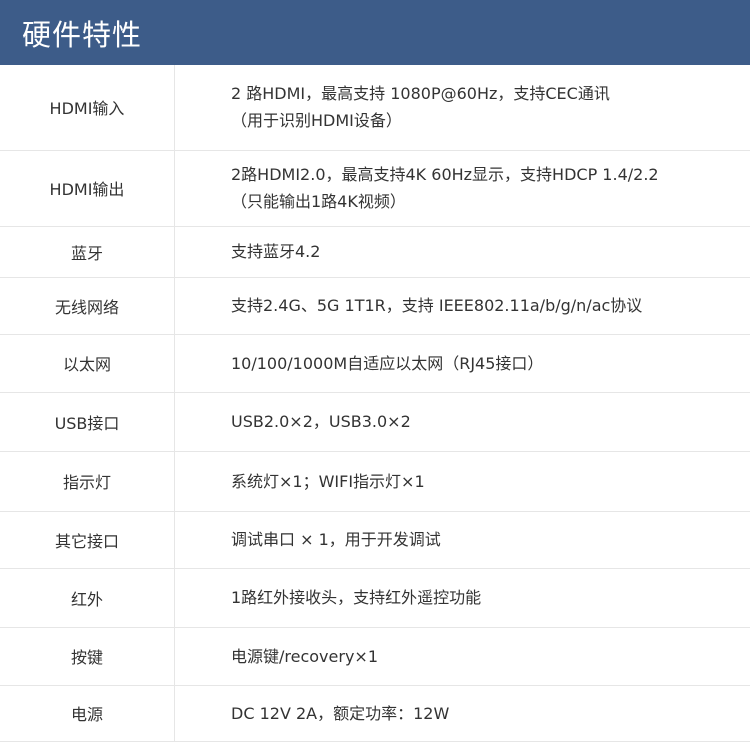 The width and height of the screenshot is (750, 742). What do you see at coordinates (490, 201) in the screenshot?
I see `row-value-line: （只能输出1路4K视频）` at bounding box center [490, 201].